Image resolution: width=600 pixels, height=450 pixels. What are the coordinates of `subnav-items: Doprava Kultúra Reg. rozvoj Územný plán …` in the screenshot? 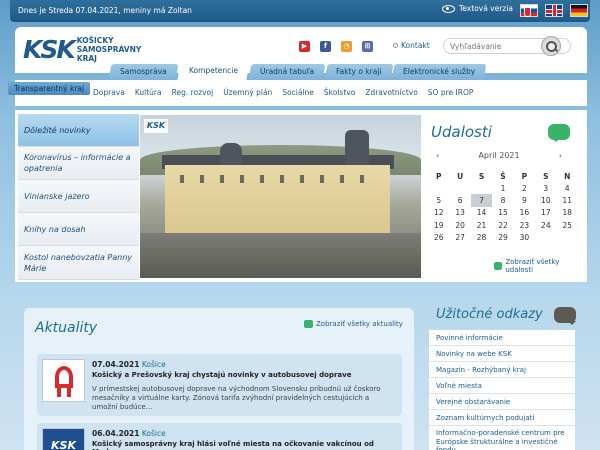 It's located at (288, 92).